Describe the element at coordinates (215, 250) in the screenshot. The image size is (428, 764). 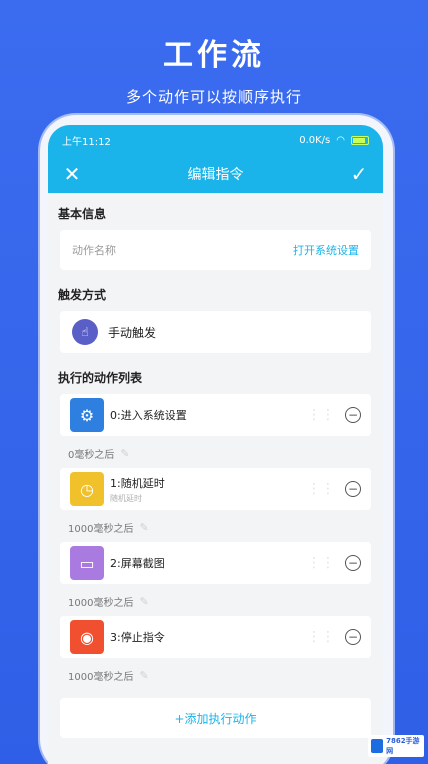
I see `action-name-field: 动作名称 打开系统设置` at that location.